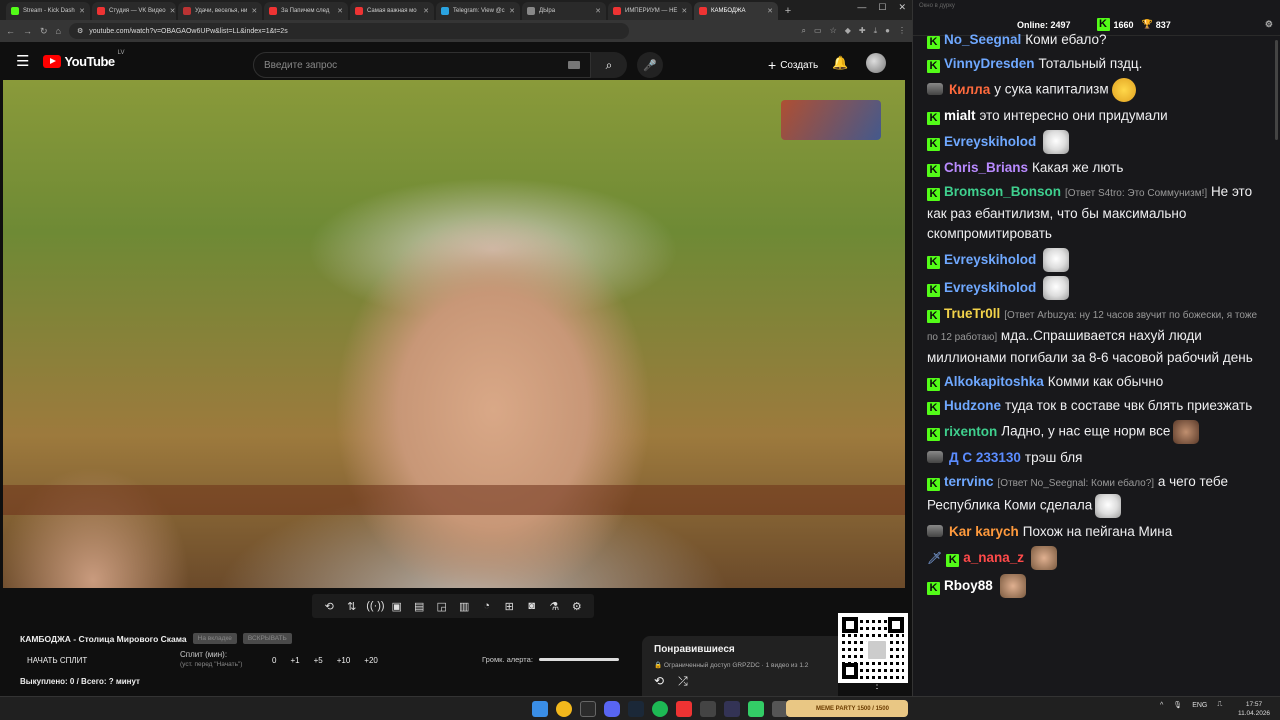  What do you see at coordinates (487, 606) in the screenshot?
I see `speed-icon: ◔` at bounding box center [487, 606].